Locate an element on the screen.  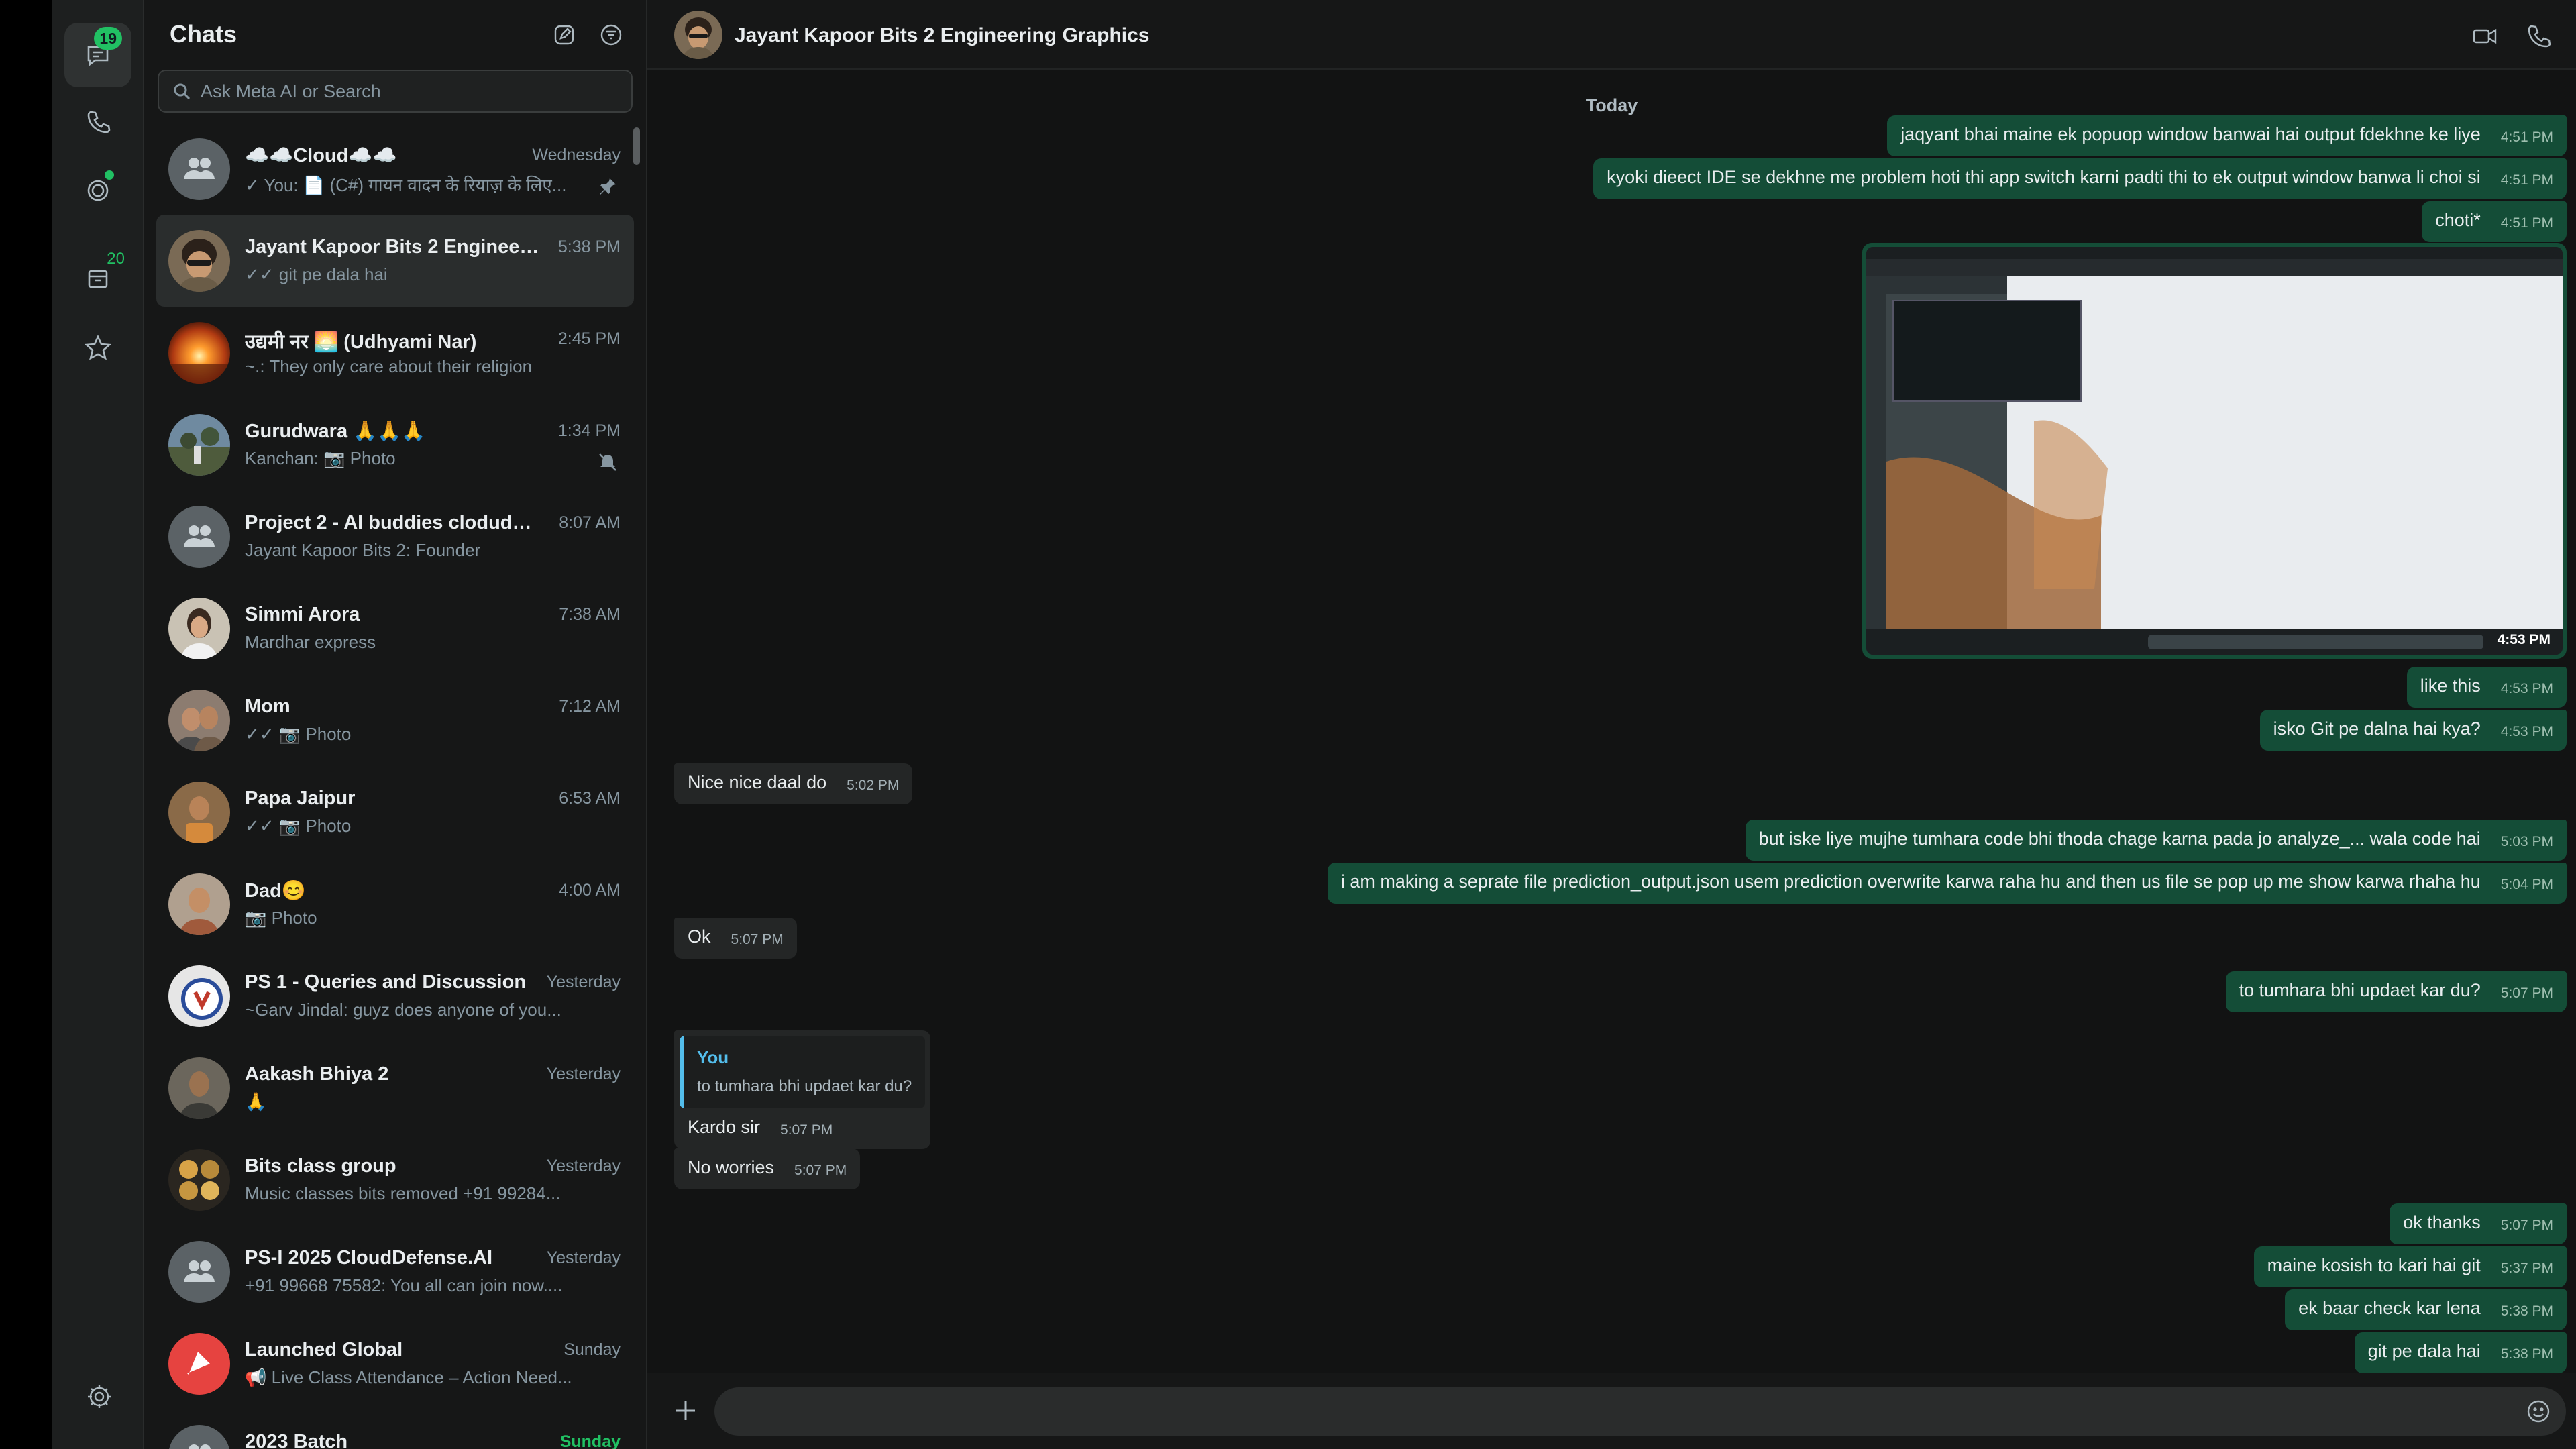
chat-name: Simmi Arora is located at coordinates (302, 614).